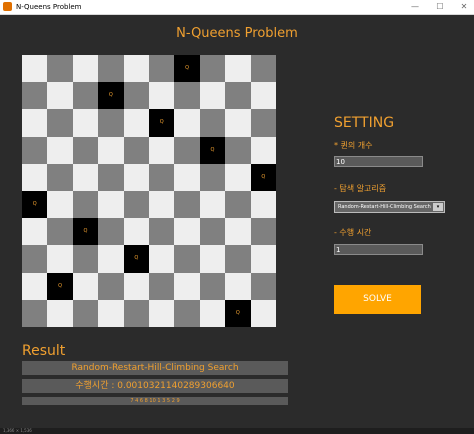 The width and height of the screenshot is (474, 434). What do you see at coordinates (378, 249) in the screenshot?
I see `run-time-input` at bounding box center [378, 249].